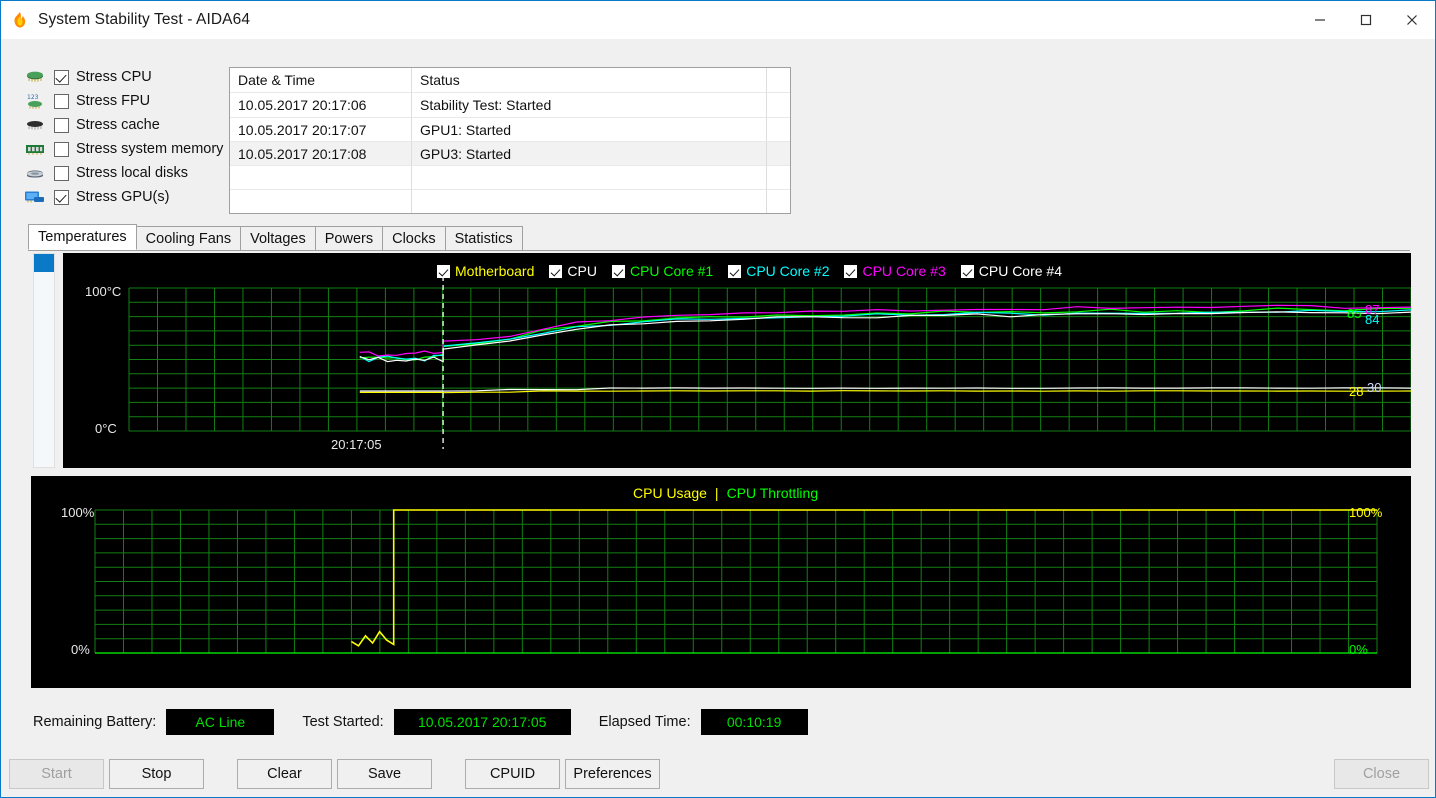  Describe the element at coordinates (35, 197) in the screenshot. I see `gpu-card-icon` at that location.